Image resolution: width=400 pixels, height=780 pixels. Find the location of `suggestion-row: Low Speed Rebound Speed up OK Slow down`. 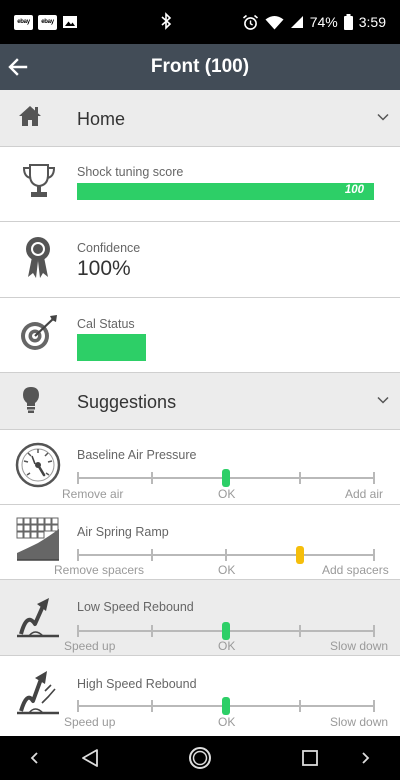

suggestion-row: Low Speed Rebound Speed up OK Slow down is located at coordinates (200, 618).